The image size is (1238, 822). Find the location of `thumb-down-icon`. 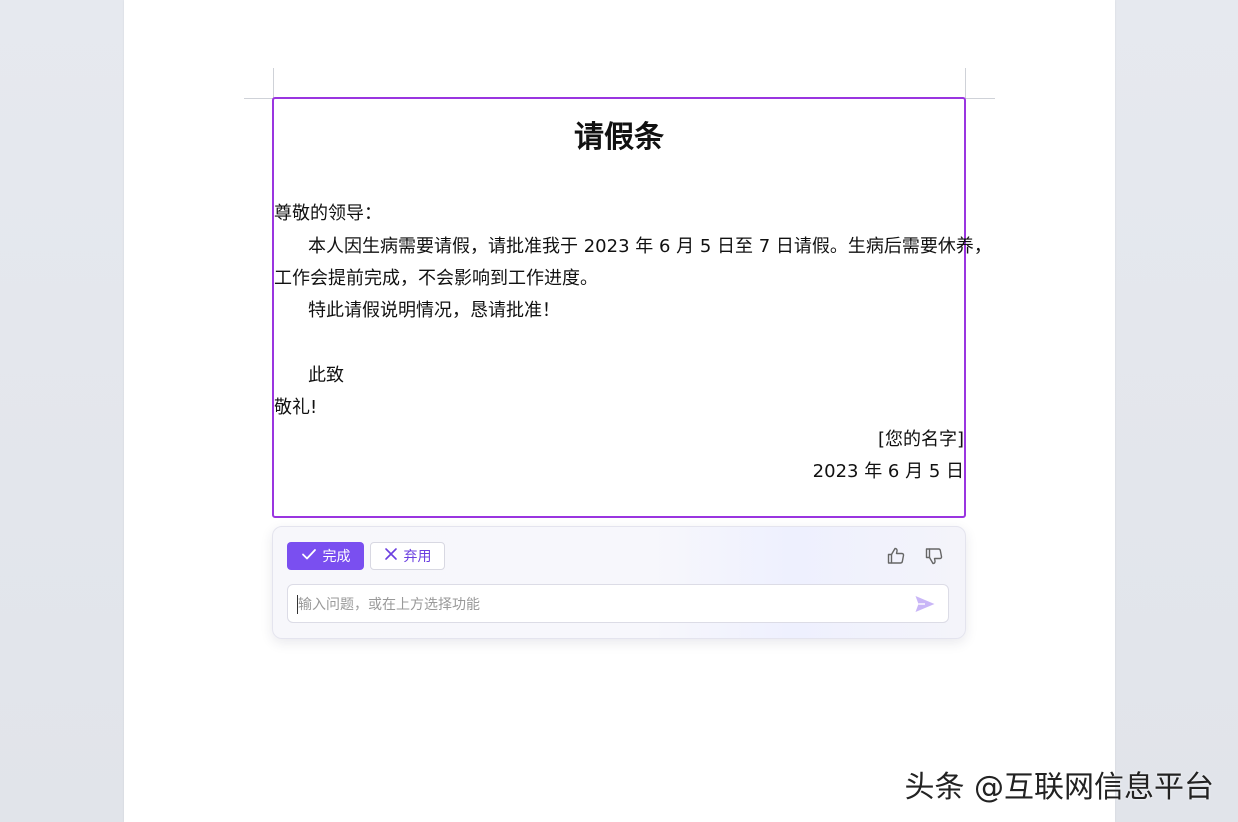

thumb-down-icon is located at coordinates (934, 556).